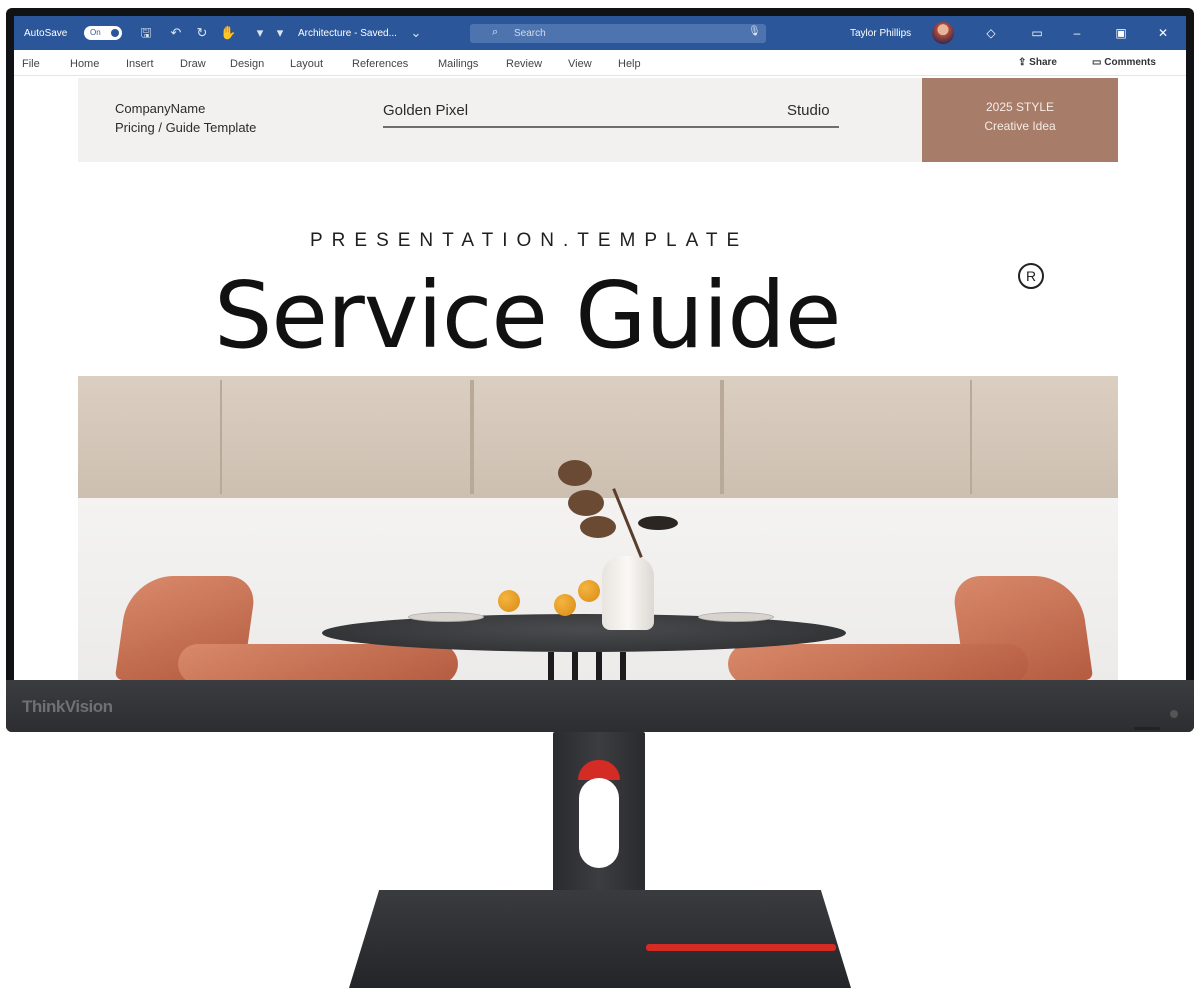 The image size is (1200, 998). Describe the element at coordinates (458, 64) in the screenshot. I see `tab-mailings: Mailings` at that location.